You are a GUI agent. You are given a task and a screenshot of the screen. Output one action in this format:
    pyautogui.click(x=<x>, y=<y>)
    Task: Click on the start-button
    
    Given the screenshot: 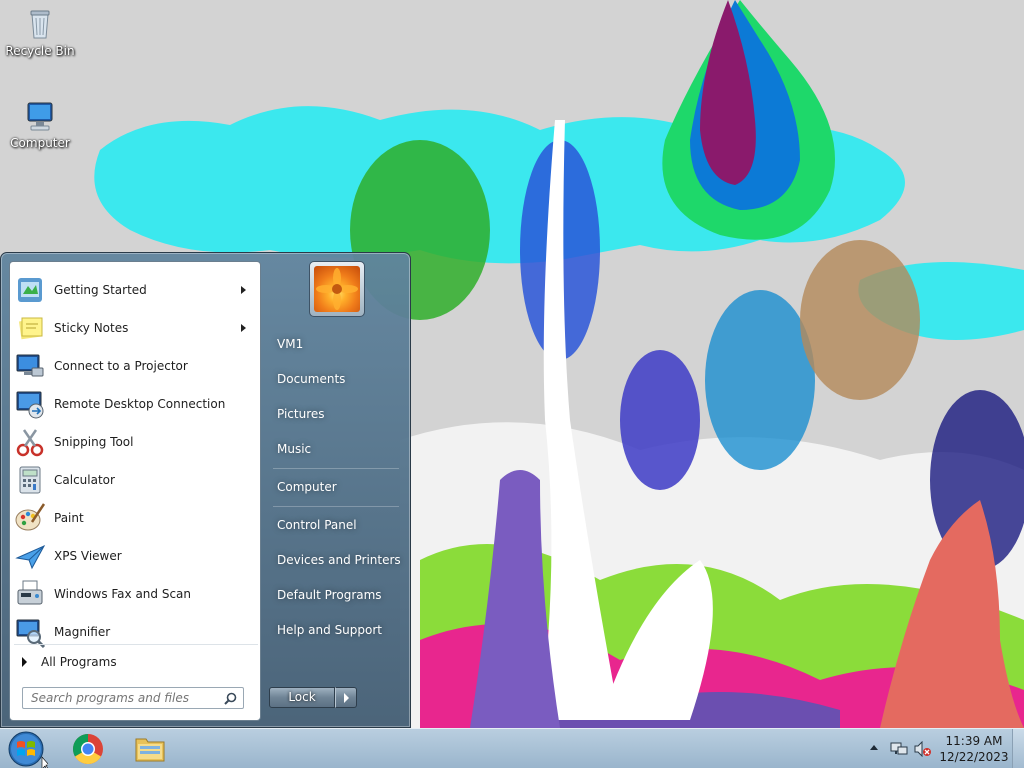 What is the action you would take?
    pyautogui.click(x=27, y=748)
    